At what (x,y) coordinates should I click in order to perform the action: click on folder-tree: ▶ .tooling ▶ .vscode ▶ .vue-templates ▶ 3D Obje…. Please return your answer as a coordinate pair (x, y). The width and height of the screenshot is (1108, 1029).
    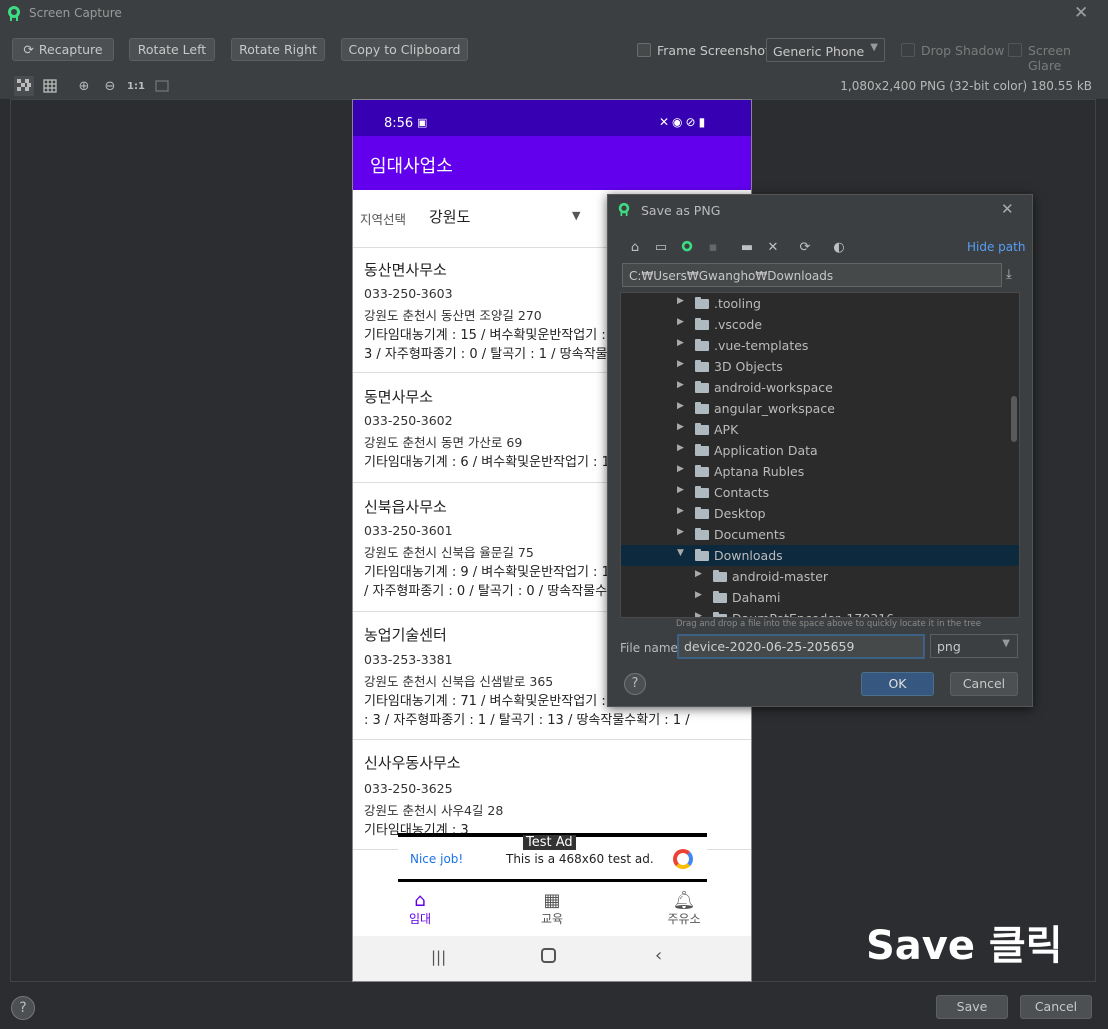
    Looking at the image, I should click on (820, 455).